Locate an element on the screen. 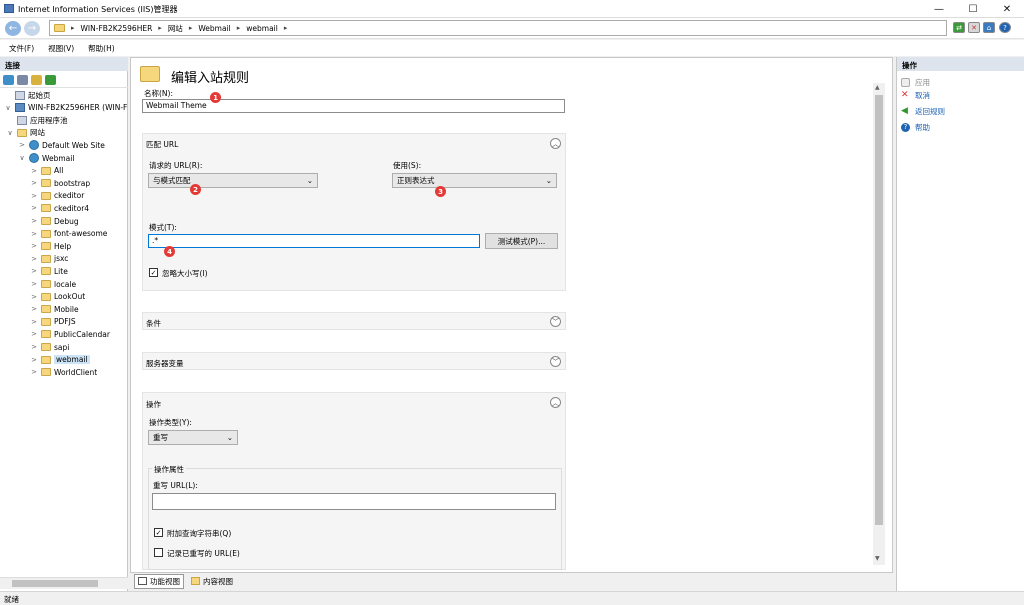 This screenshot has width=1024, height=605. close-button: ✕ is located at coordinates (1007, 9).